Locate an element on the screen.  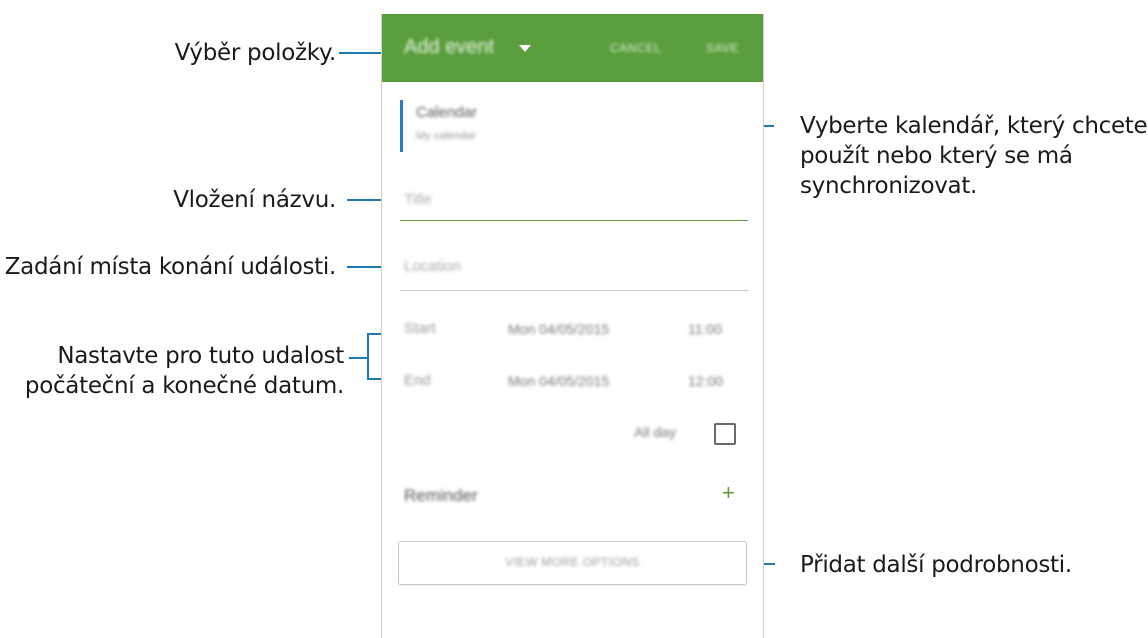
all-day-label: All day is located at coordinates (655, 432).